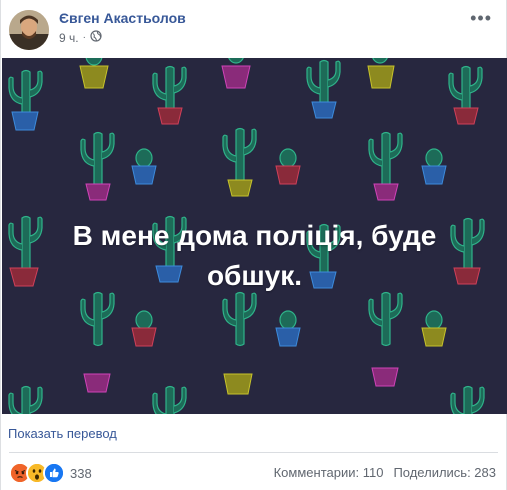  I want to click on shares-count: Поделились: 283, so click(444, 472).